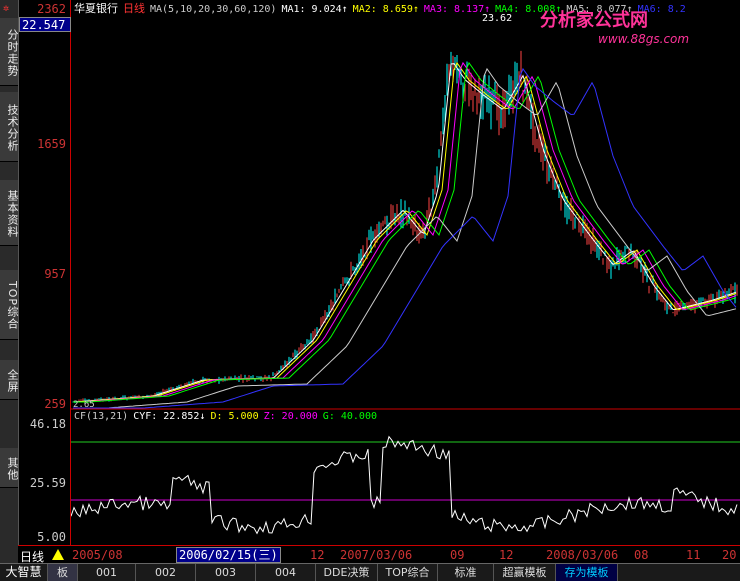 The width and height of the screenshot is (740, 581). Describe the element at coordinates (347, 572) in the screenshot. I see `tab-dde: DDE决策` at that location.